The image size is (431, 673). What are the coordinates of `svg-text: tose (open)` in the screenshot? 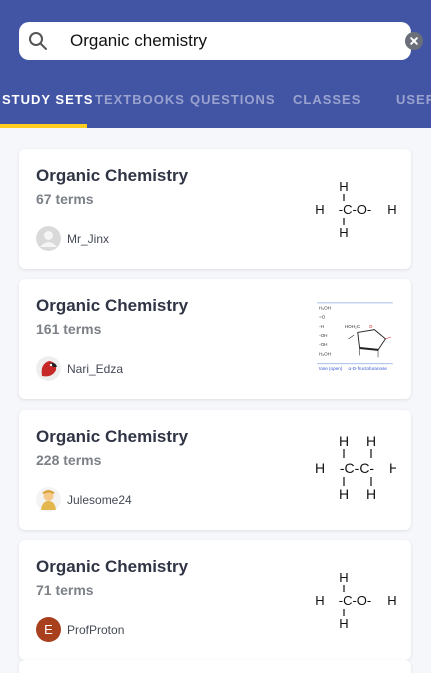 It's located at (331, 368).